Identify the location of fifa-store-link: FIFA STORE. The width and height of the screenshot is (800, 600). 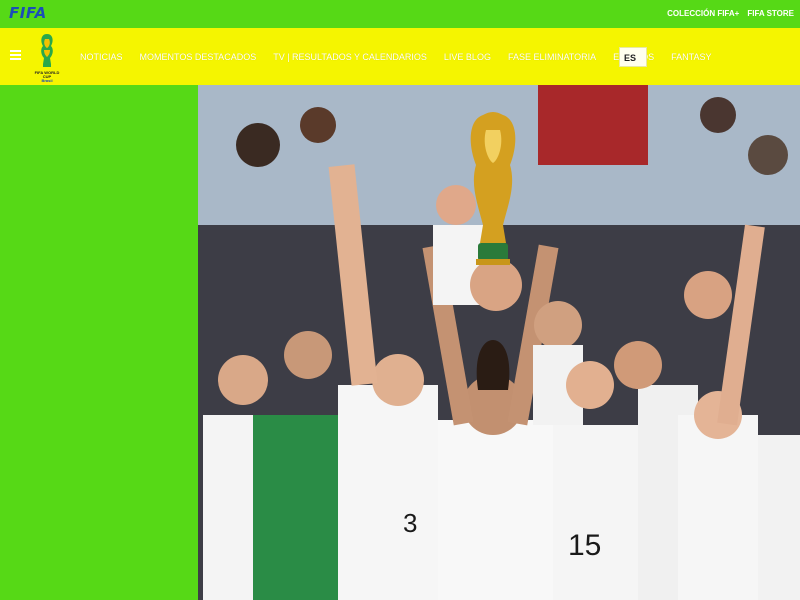
(770, 13).